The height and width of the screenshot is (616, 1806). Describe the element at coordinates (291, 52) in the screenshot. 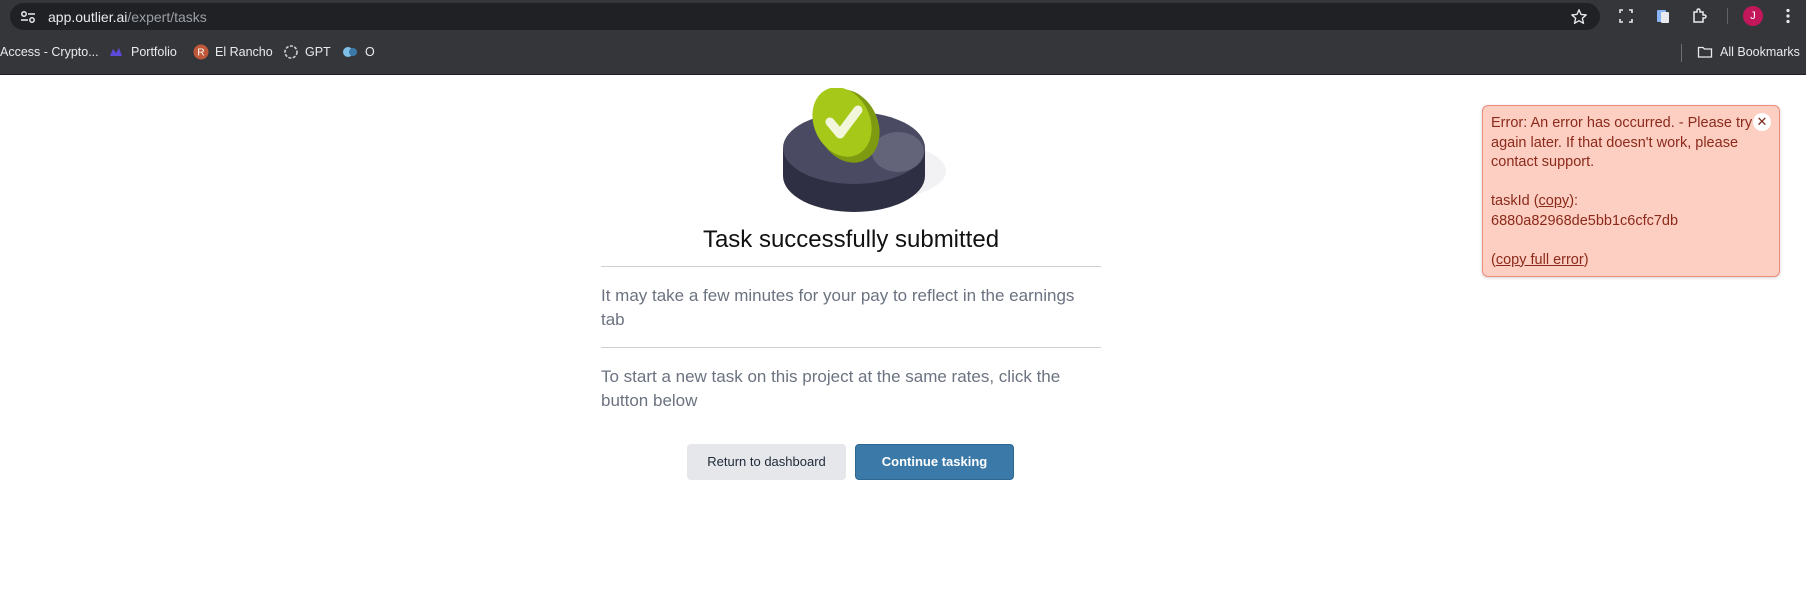

I see `openai-icon` at that location.